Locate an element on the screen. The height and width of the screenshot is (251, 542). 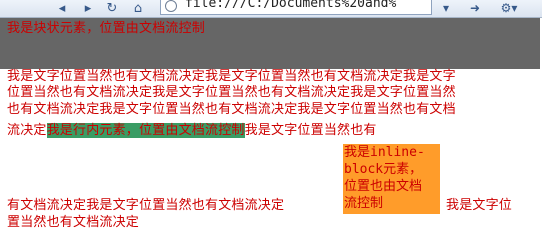
page-globe-icon is located at coordinates (171, 6).